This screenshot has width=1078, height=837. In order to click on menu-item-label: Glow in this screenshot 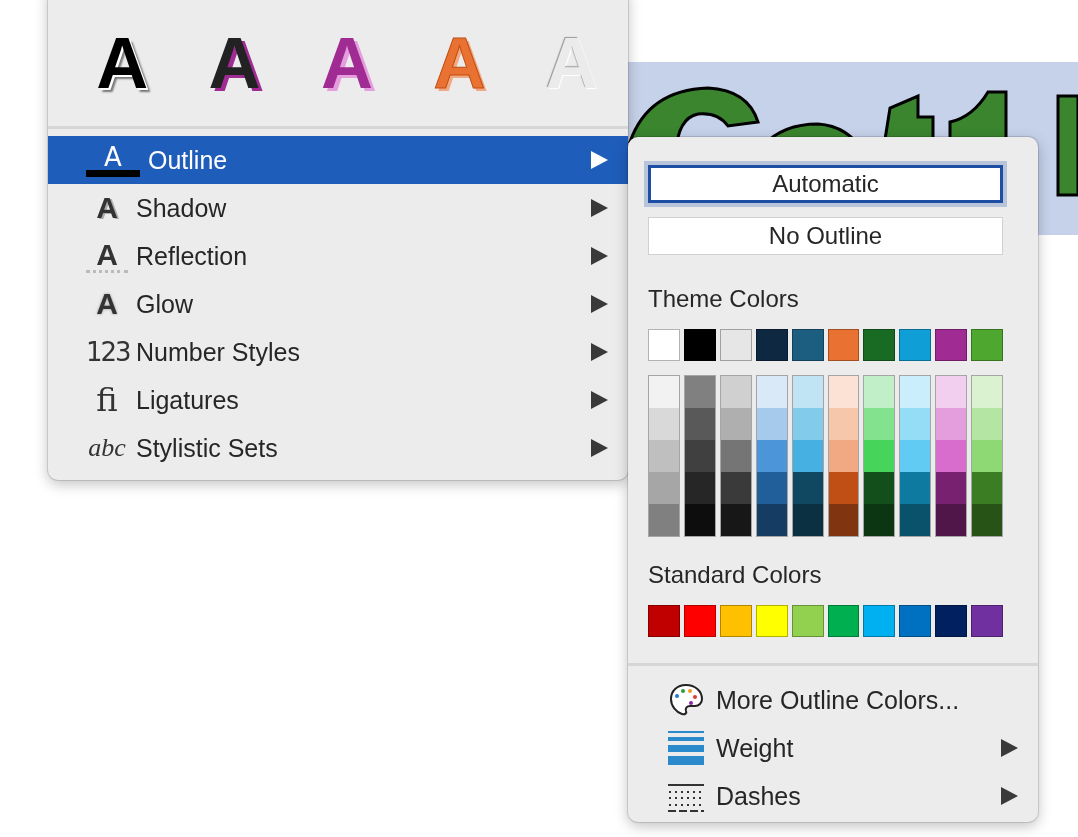, I will do `click(165, 304)`.